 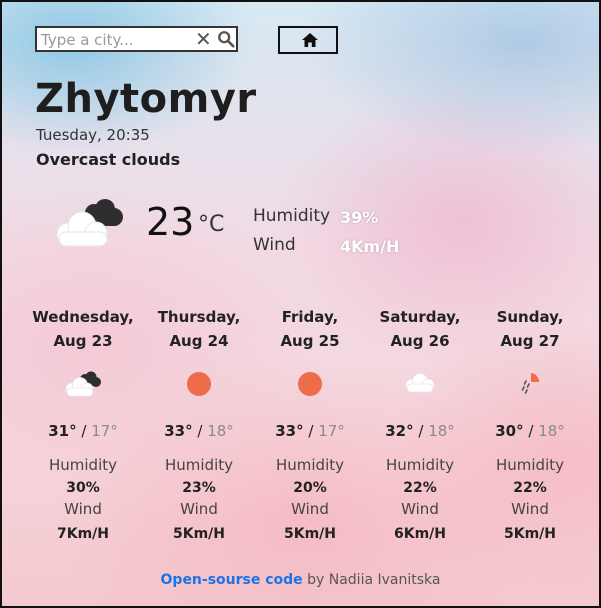 What do you see at coordinates (420, 317) in the screenshot?
I see `forecast-day-name: Saturday,` at bounding box center [420, 317].